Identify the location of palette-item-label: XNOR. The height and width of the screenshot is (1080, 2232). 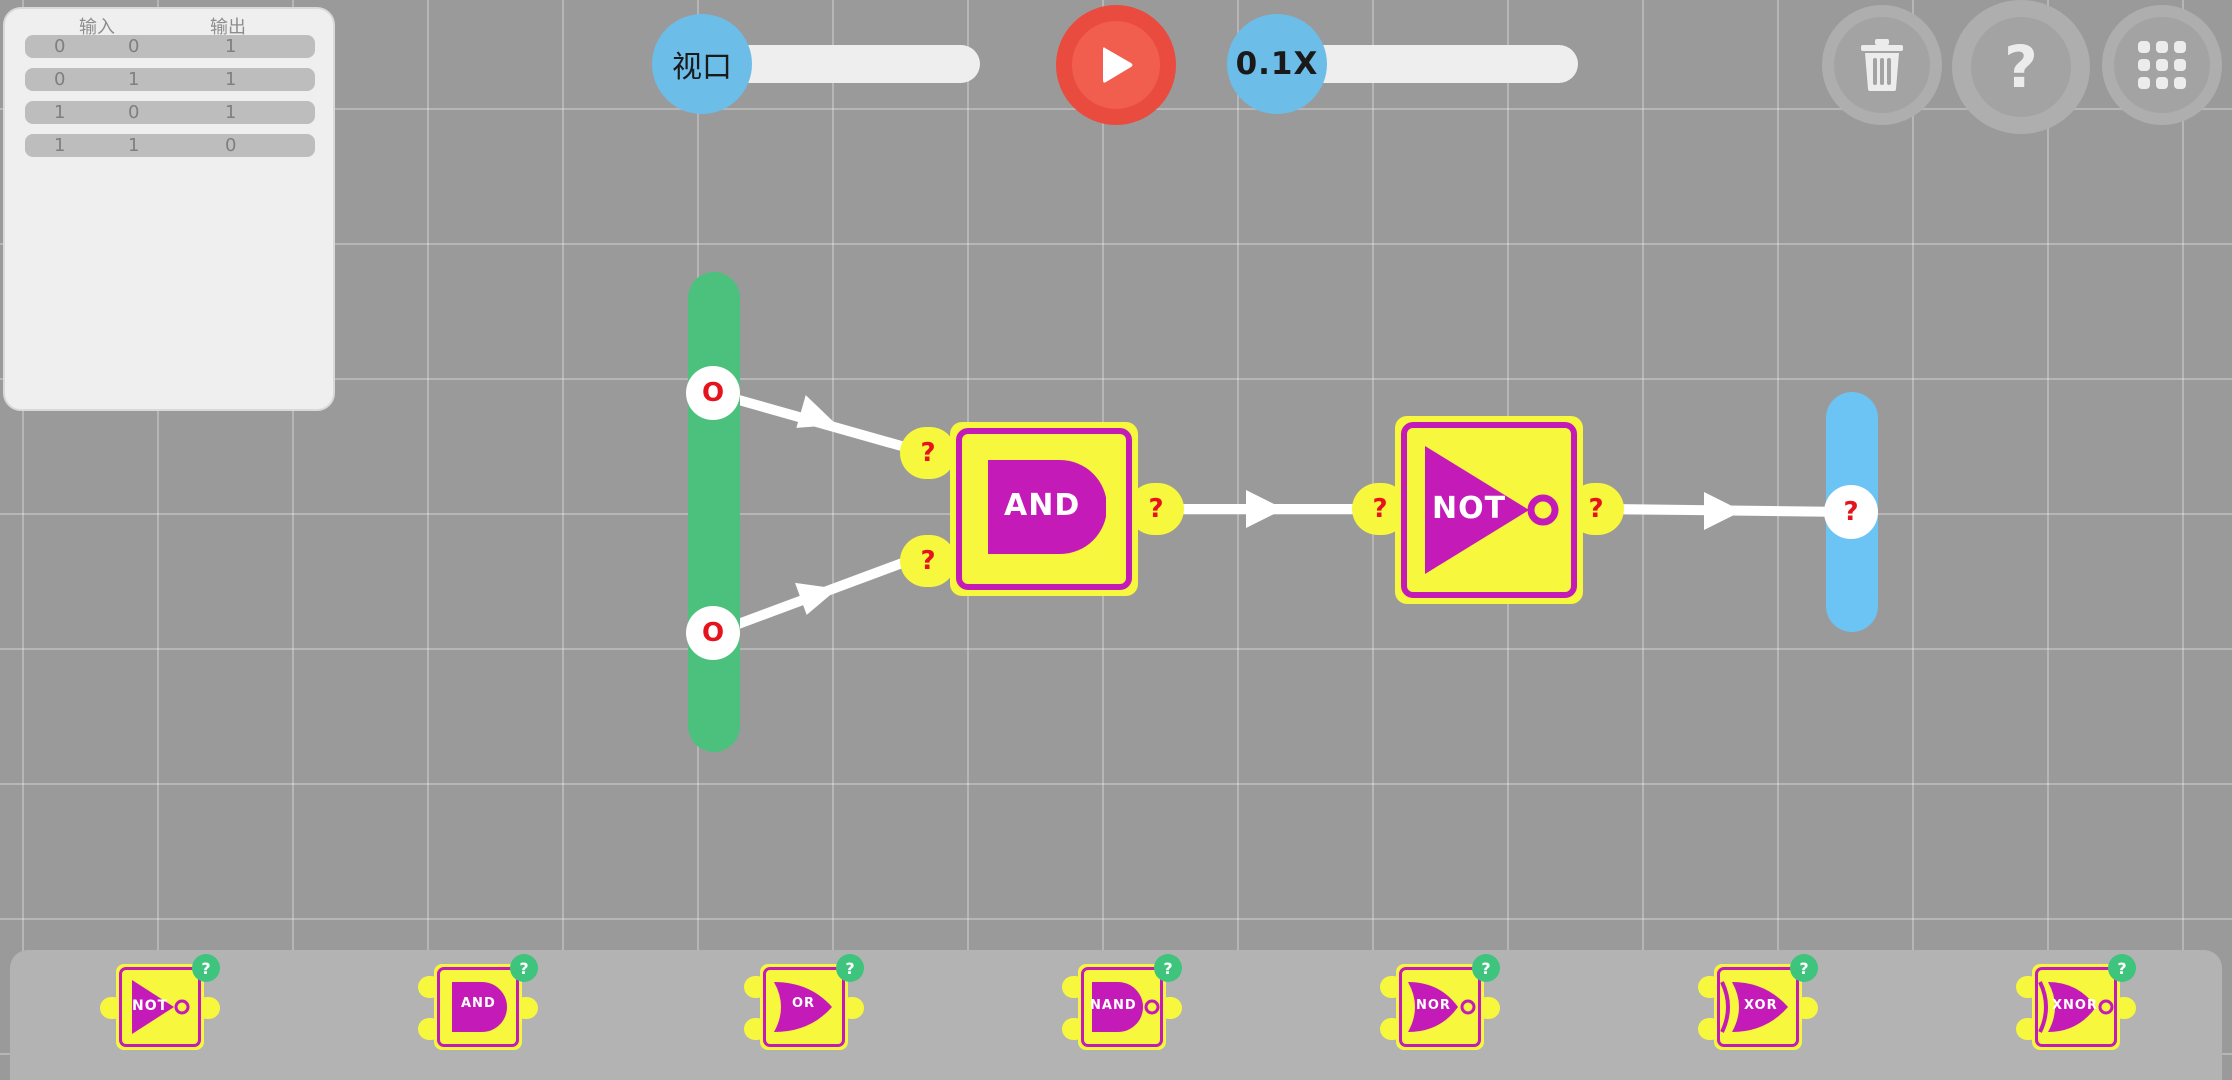
(2075, 1005).